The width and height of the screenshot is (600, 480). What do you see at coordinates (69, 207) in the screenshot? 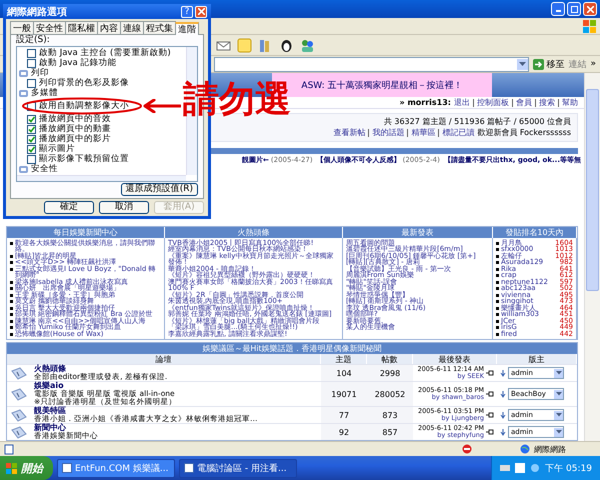
I see `dialog-button: 確定` at bounding box center [69, 207].